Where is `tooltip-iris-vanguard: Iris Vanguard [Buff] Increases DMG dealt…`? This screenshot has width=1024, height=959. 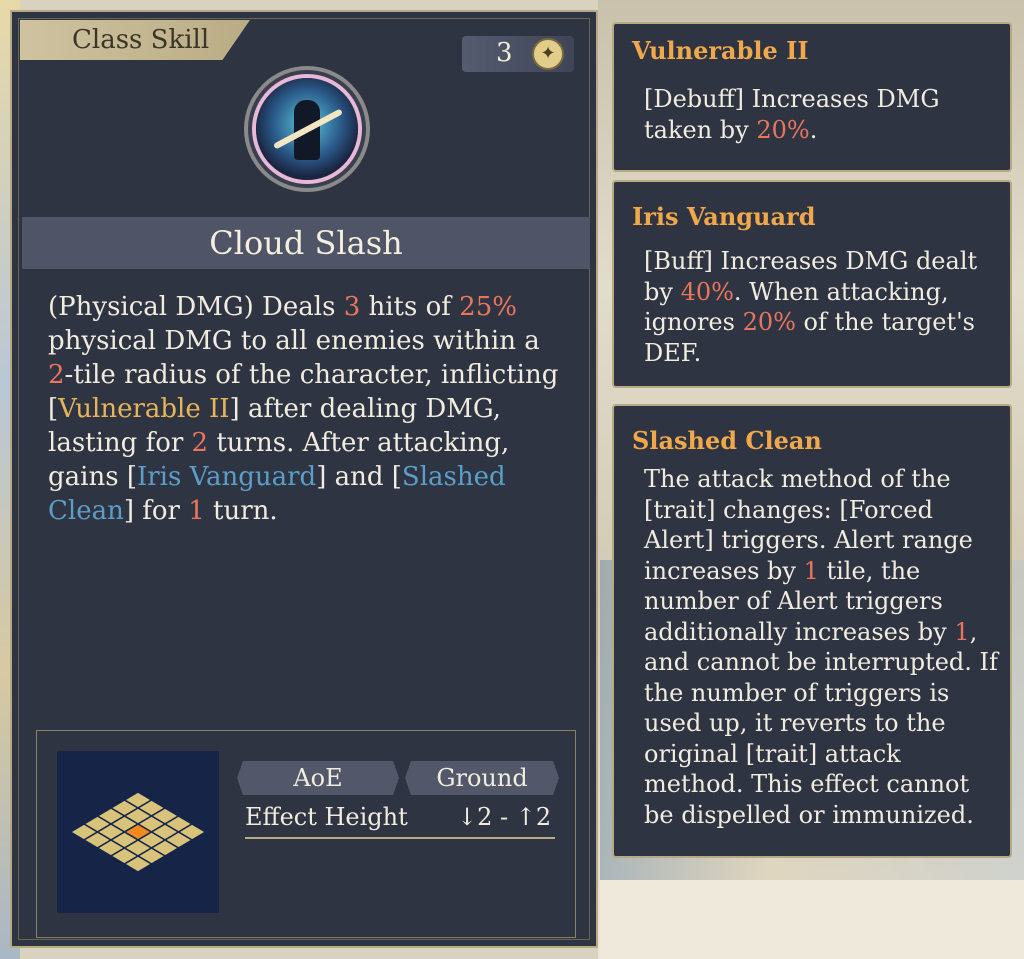
tooltip-iris-vanguard: Iris Vanguard [Buff] Increases DMG dealt… is located at coordinates (812, 284).